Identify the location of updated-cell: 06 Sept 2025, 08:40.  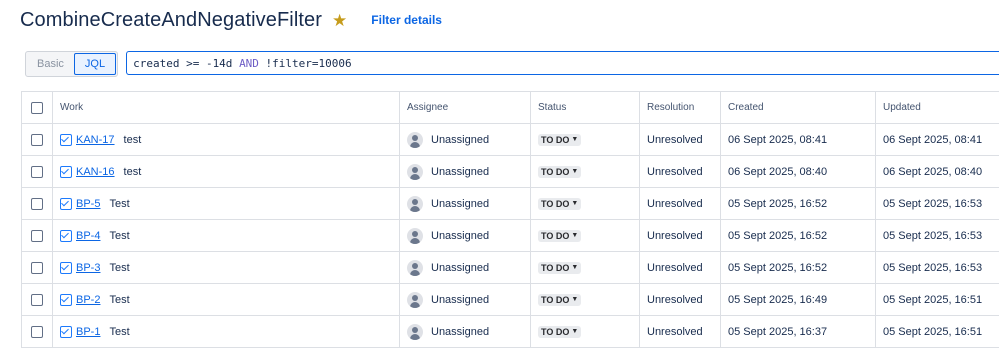
(933, 171).